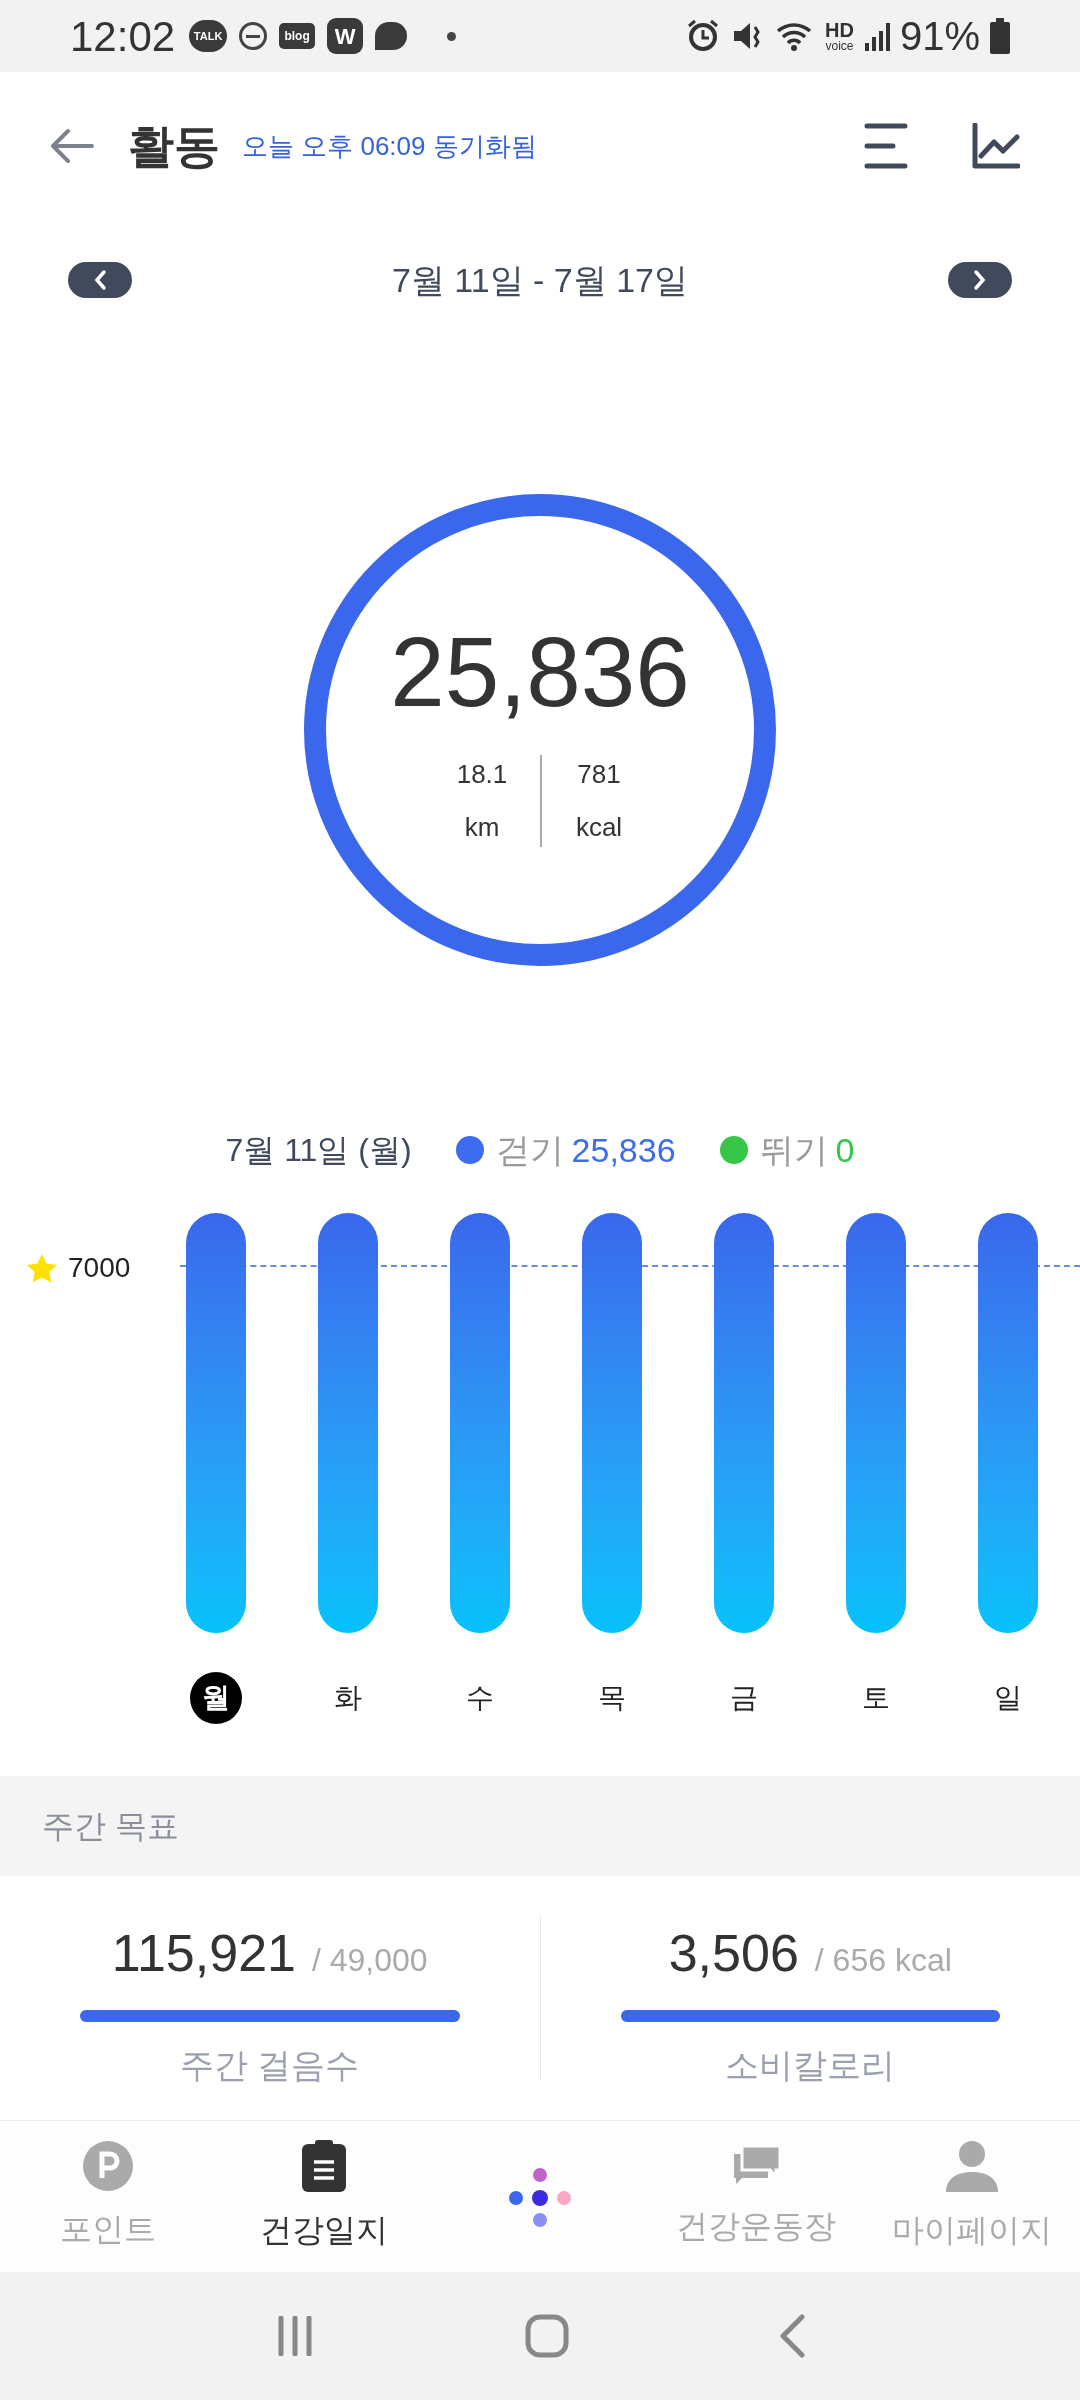 The height and width of the screenshot is (2400, 1080). Describe the element at coordinates (540, 672) in the screenshot. I see `step-count: 25,836` at that location.